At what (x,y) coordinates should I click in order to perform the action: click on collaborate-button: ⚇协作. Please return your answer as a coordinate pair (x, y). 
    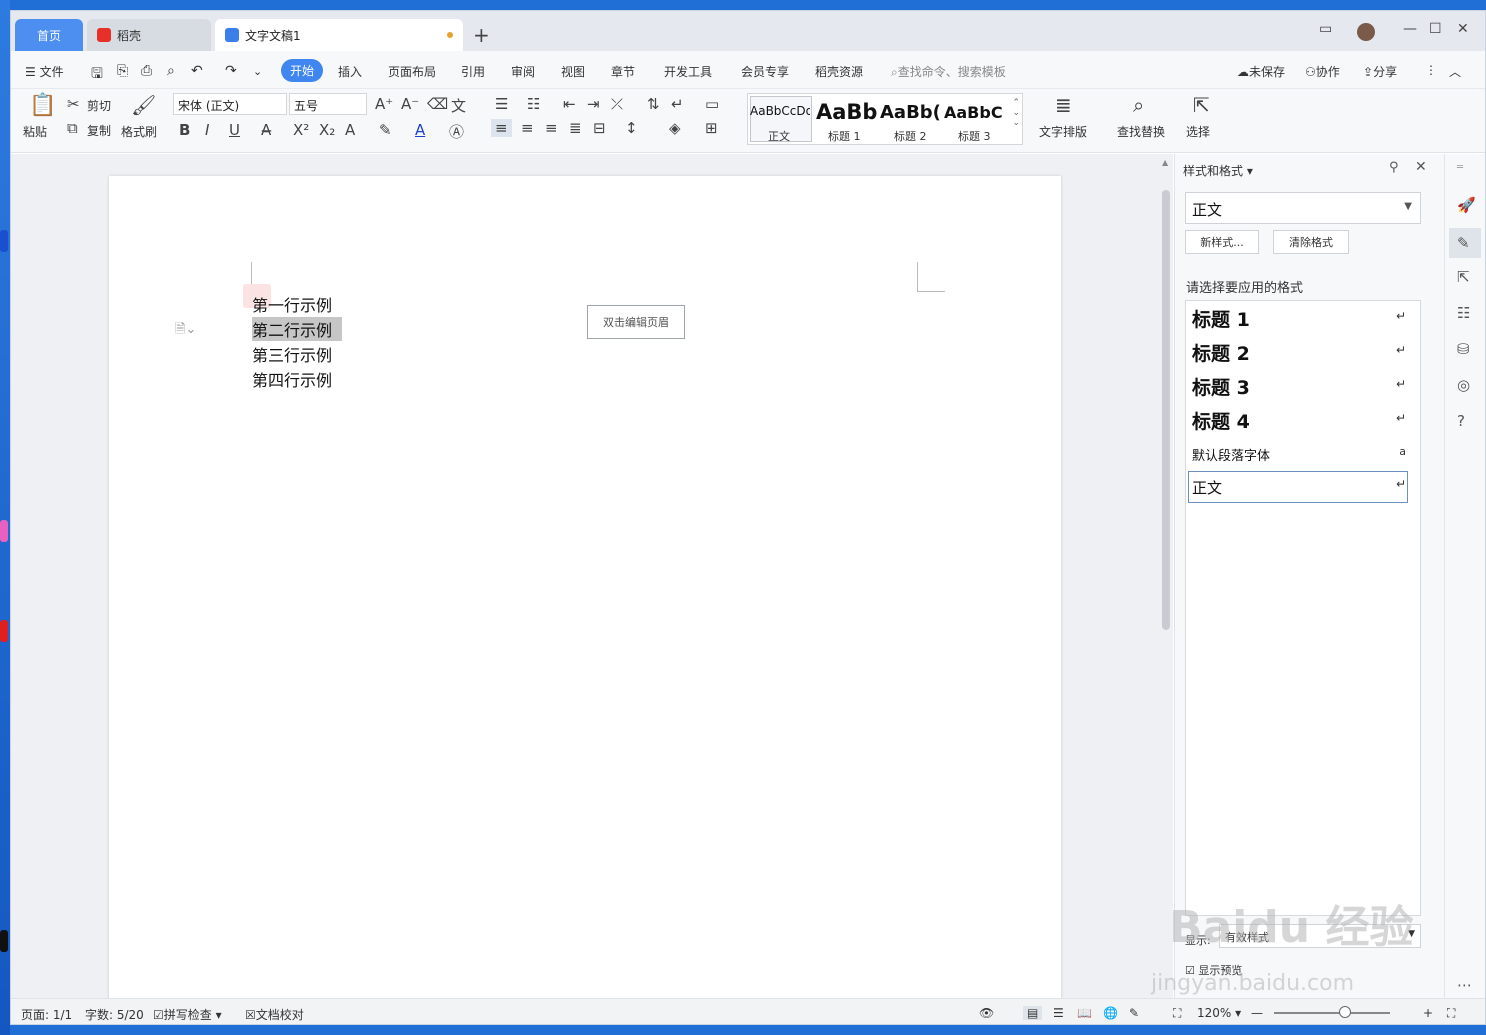
    Looking at the image, I should click on (1322, 71).